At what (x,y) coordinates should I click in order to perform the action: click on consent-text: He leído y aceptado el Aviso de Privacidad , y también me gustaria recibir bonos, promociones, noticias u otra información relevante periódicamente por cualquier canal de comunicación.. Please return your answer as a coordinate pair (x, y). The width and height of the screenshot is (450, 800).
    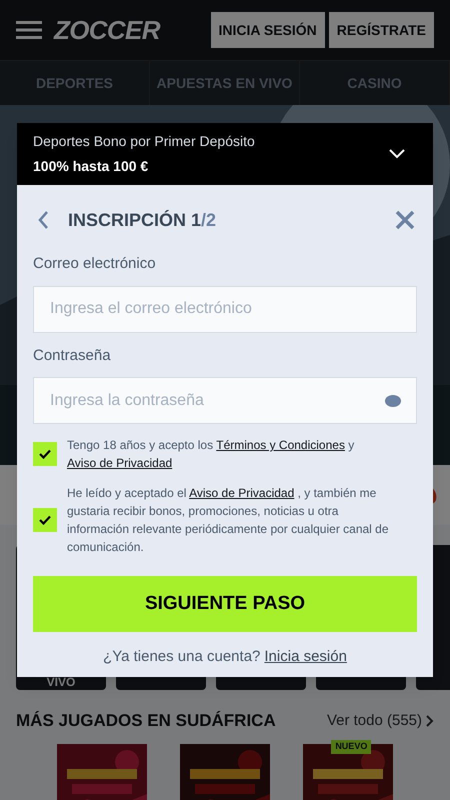
    Looking at the image, I should click on (228, 520).